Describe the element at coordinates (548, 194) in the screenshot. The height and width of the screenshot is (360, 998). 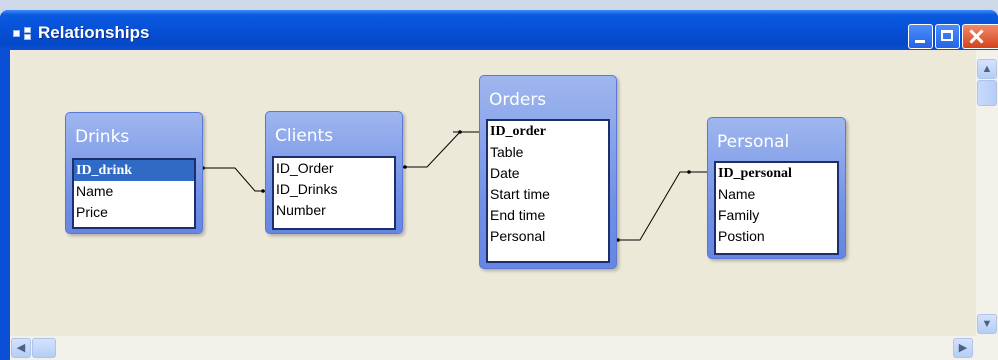
I see `field-item: Start time` at that location.